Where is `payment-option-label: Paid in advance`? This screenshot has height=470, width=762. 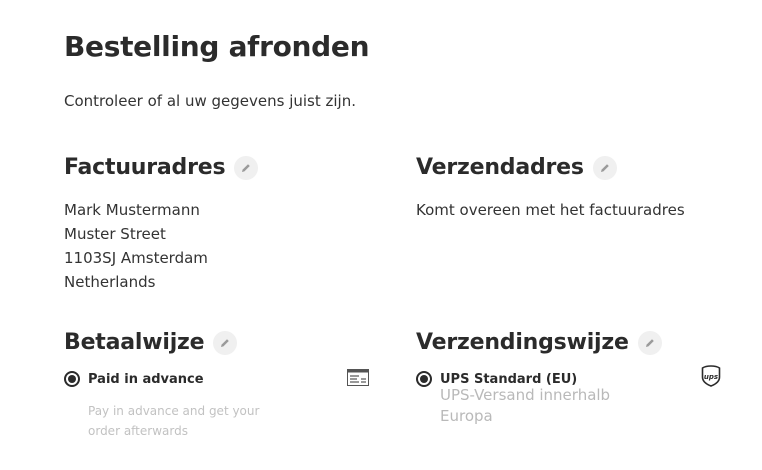 payment-option-label: Paid in advance is located at coordinates (146, 379).